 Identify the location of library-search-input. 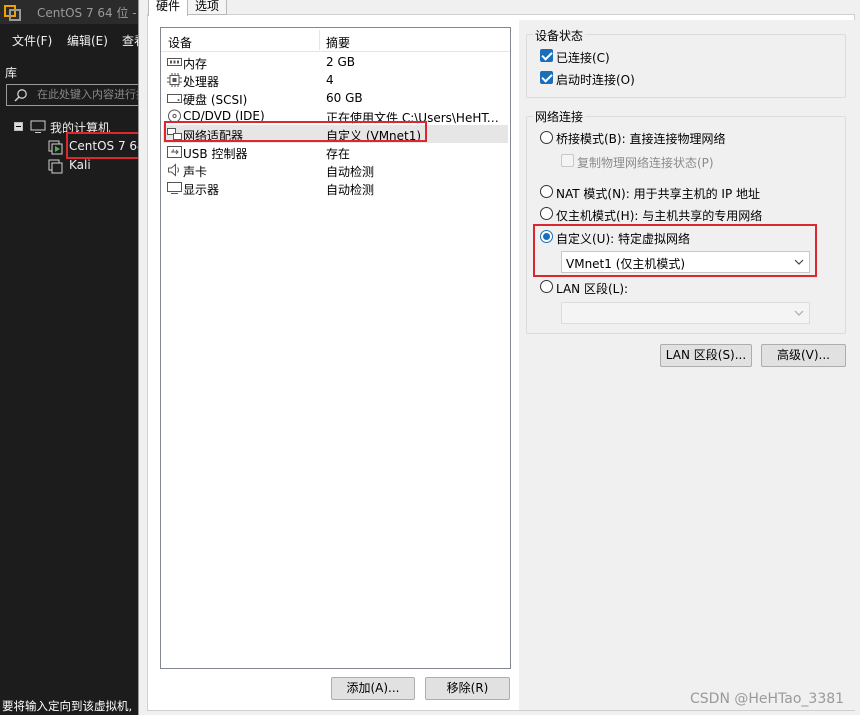
(87, 94).